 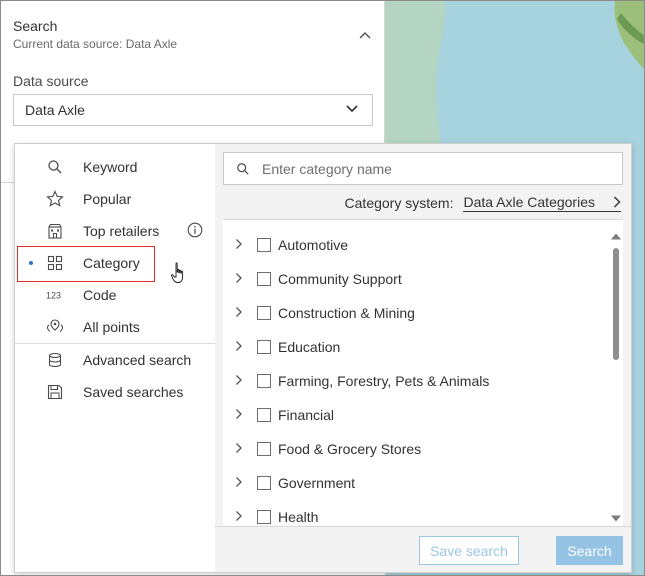 I want to click on star-icon, so click(x=55, y=199).